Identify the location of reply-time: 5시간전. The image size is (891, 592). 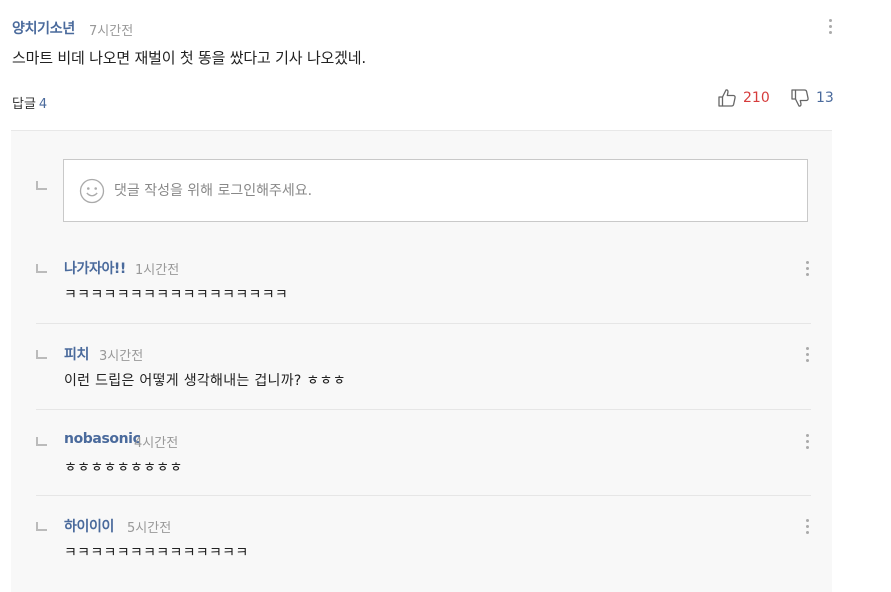
(149, 528).